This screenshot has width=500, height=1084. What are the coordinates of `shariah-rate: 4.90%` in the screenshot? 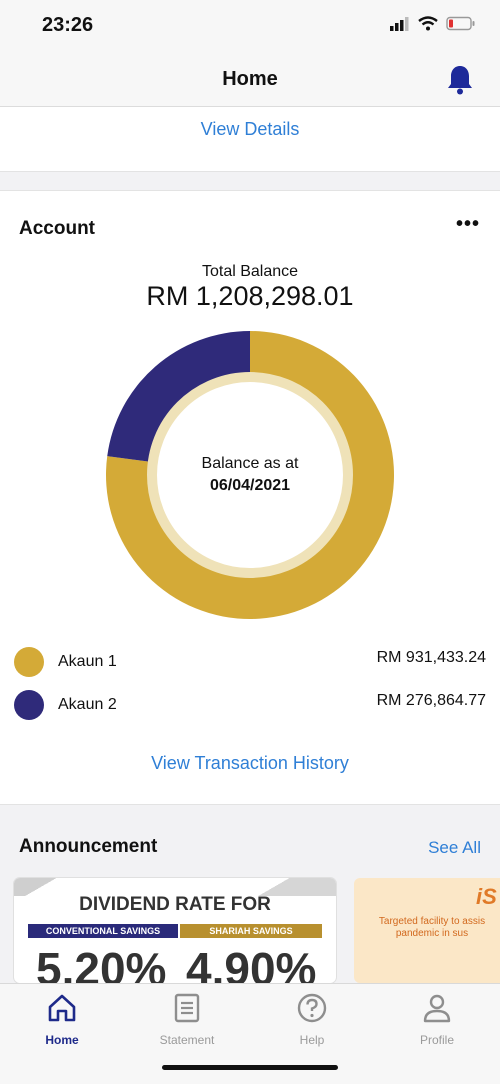 It's located at (251, 963).